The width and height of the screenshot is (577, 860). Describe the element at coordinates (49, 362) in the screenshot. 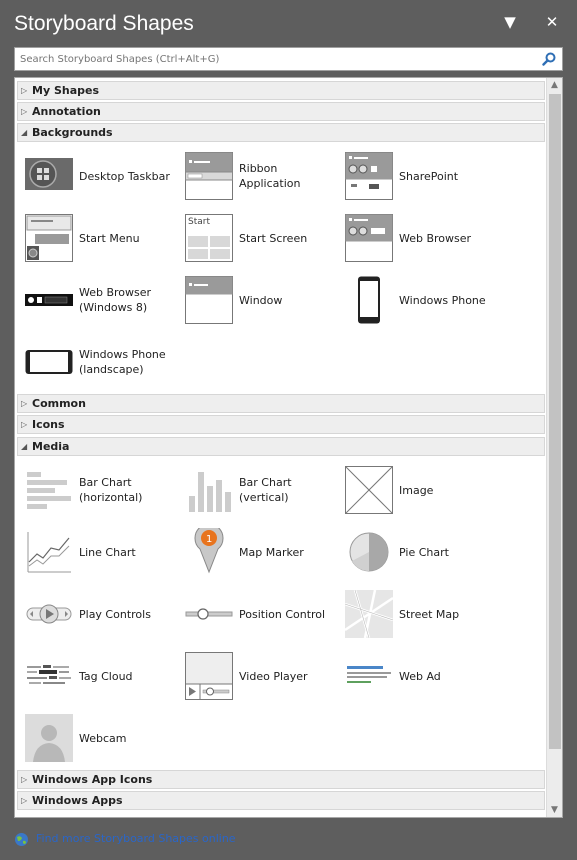

I see `windows-phone-landscape-icon` at that location.